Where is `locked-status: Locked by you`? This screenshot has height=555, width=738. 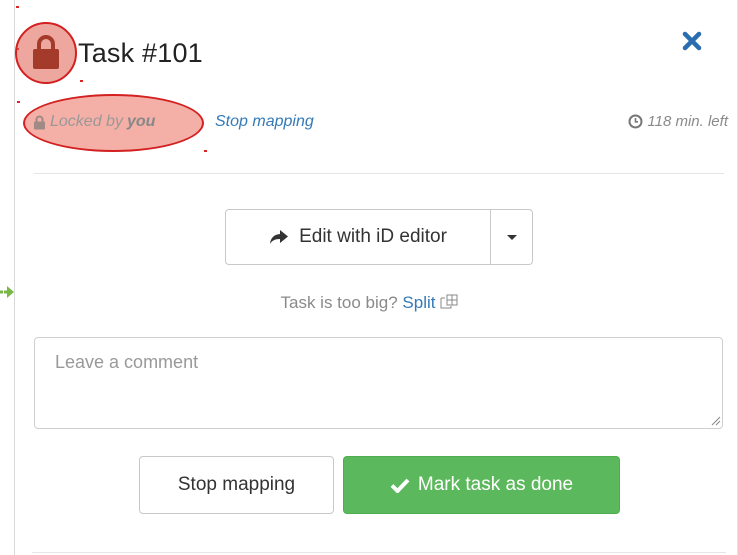 locked-status: Locked by you is located at coordinates (94, 122).